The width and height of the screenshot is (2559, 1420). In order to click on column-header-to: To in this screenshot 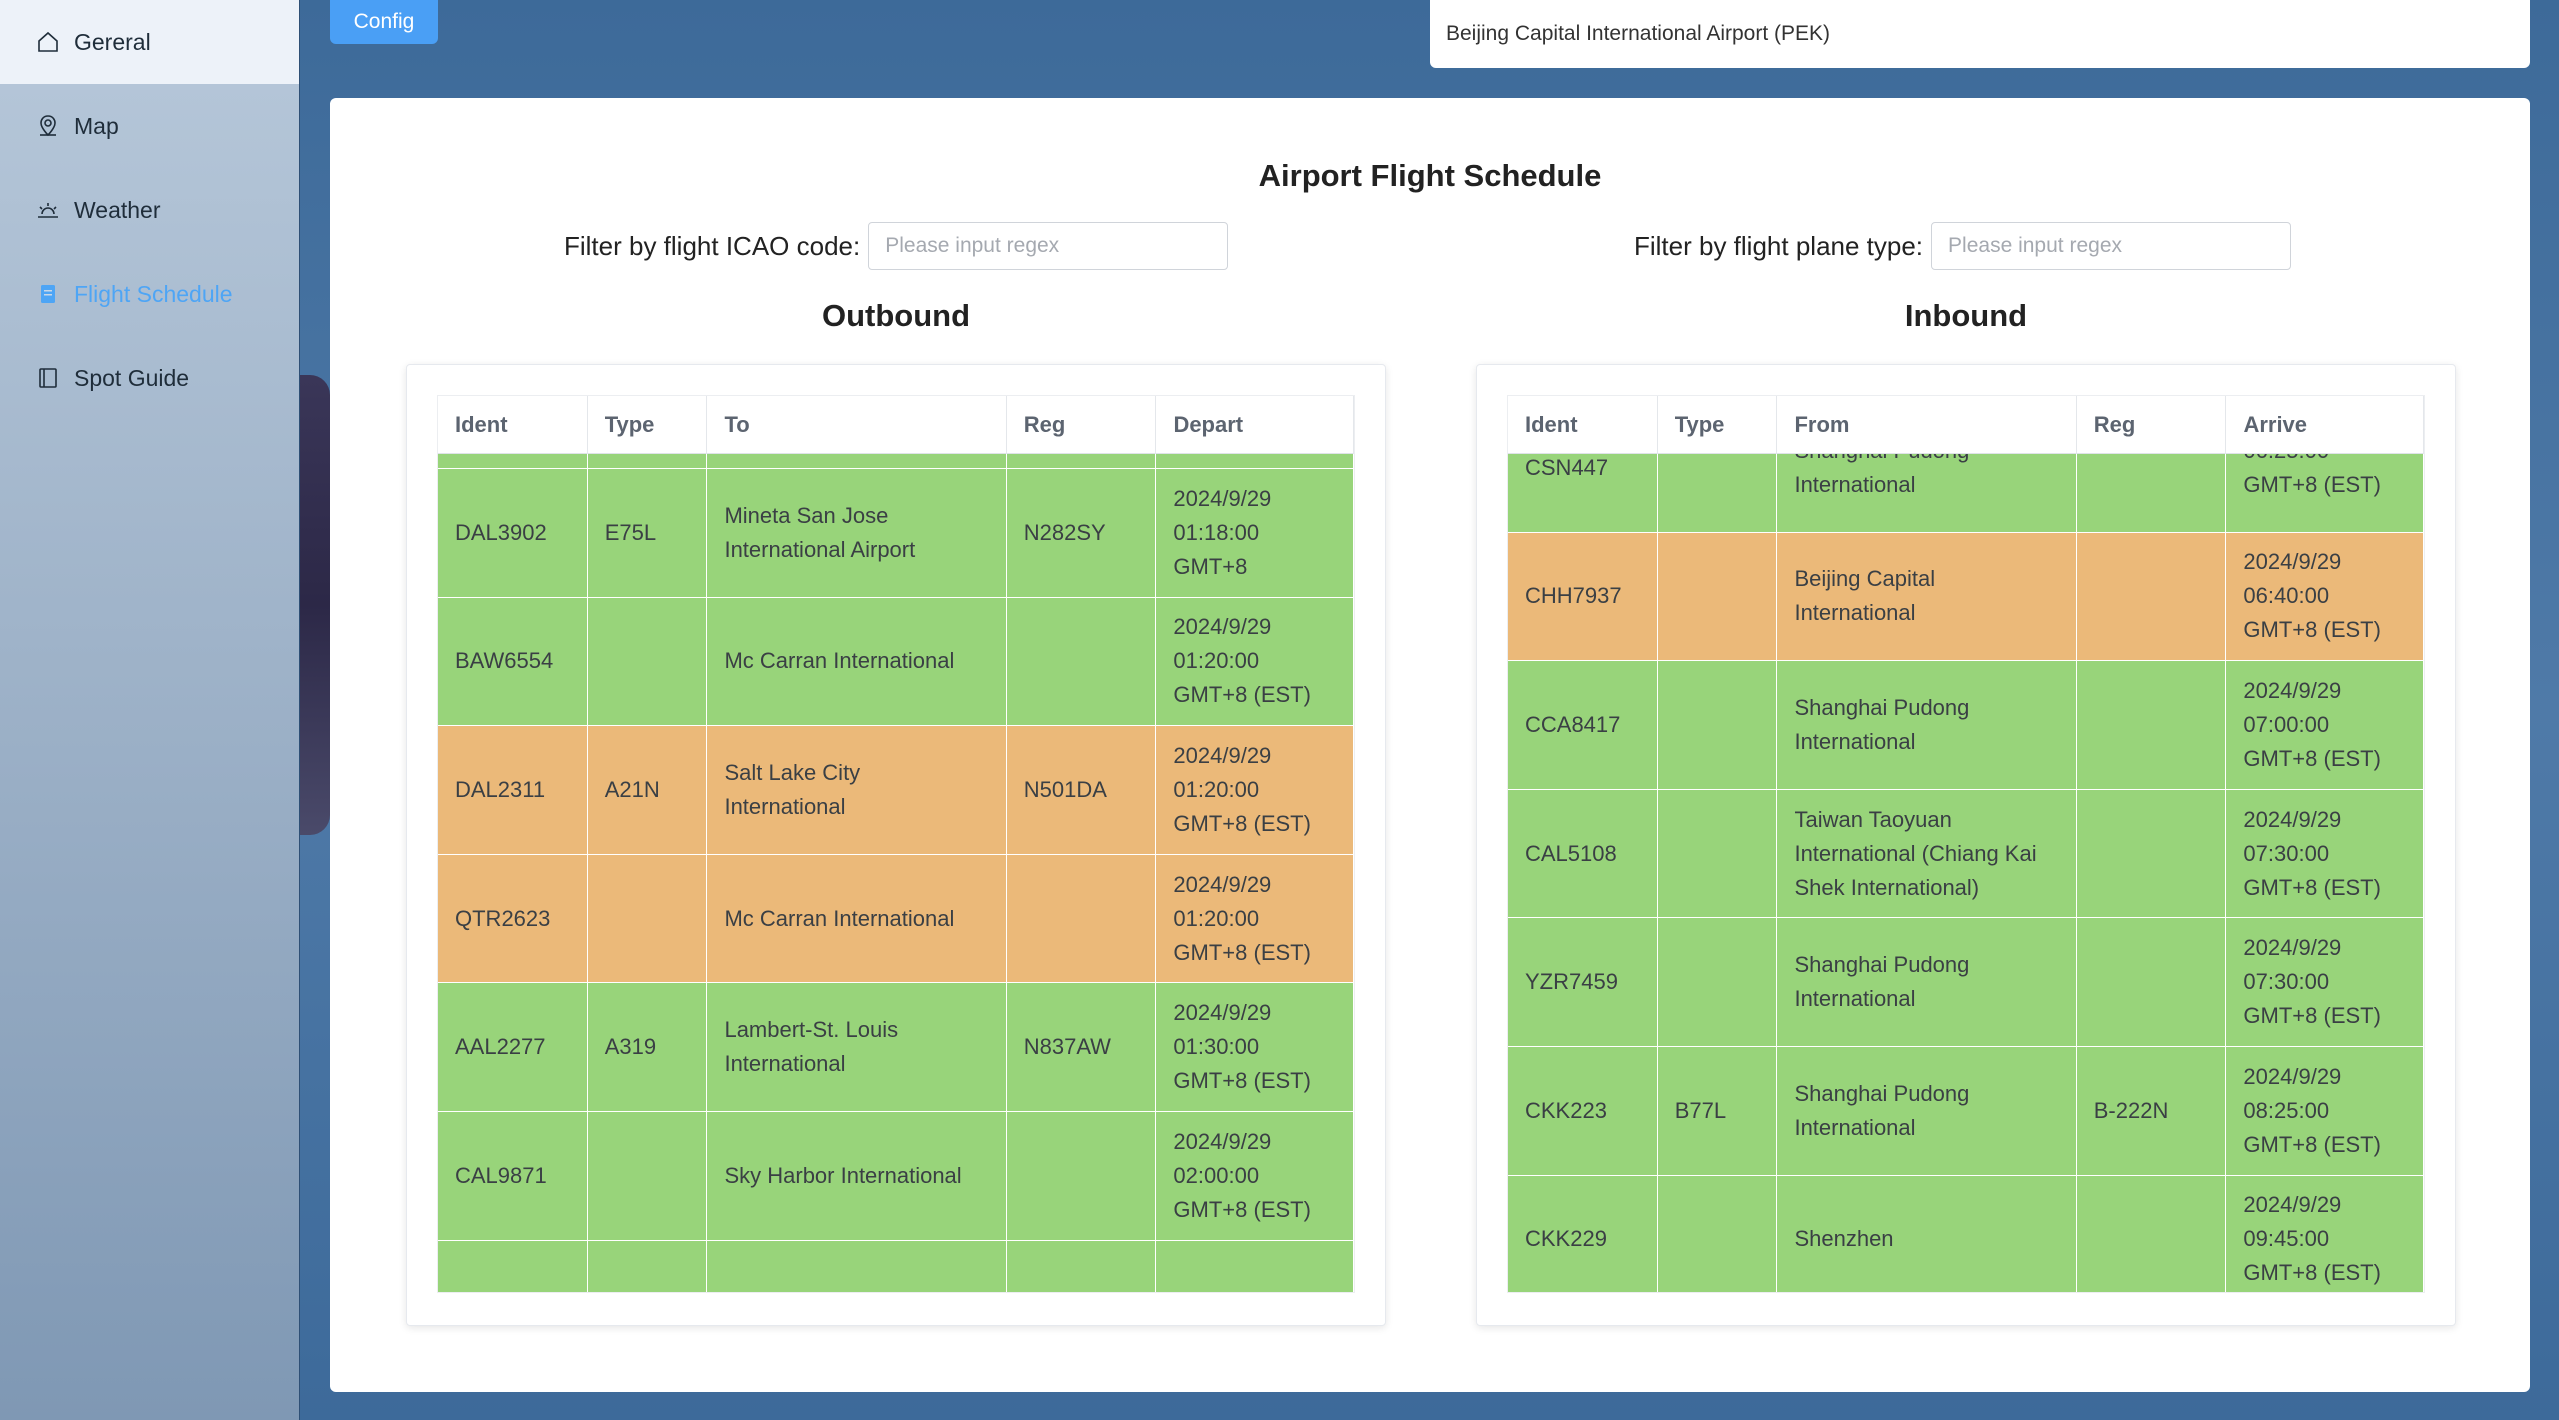, I will do `click(857, 425)`.